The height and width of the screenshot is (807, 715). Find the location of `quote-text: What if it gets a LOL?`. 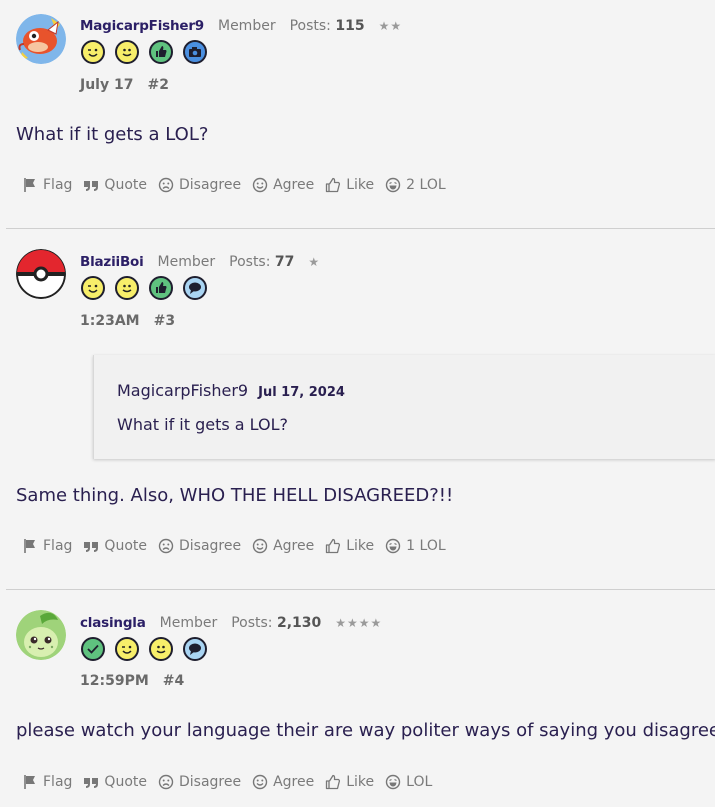

quote-text: What if it gets a LOL? is located at coordinates (203, 424).